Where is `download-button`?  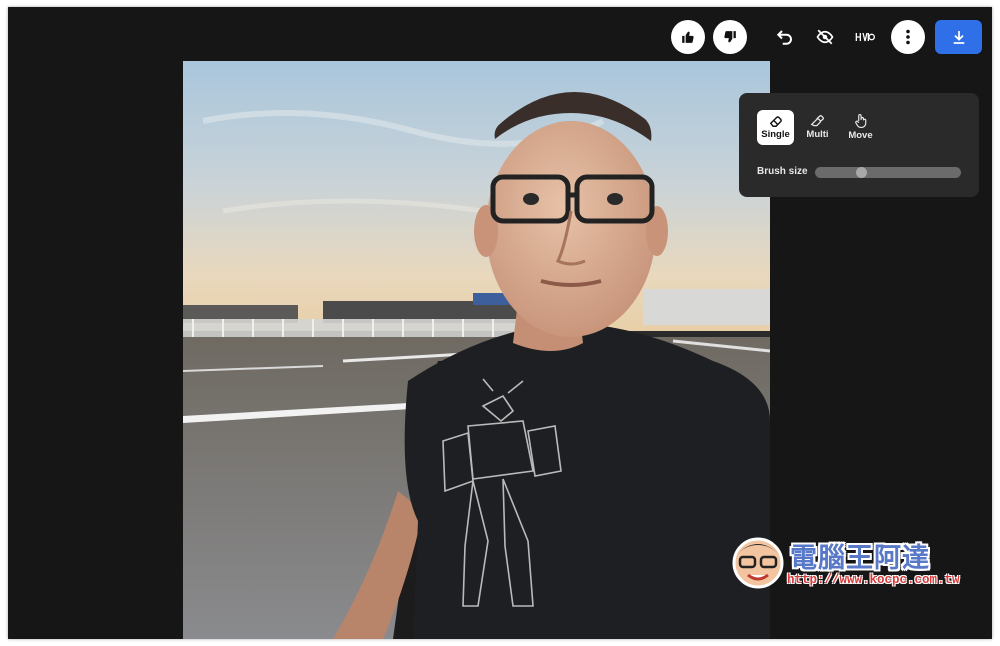
download-button is located at coordinates (958, 37).